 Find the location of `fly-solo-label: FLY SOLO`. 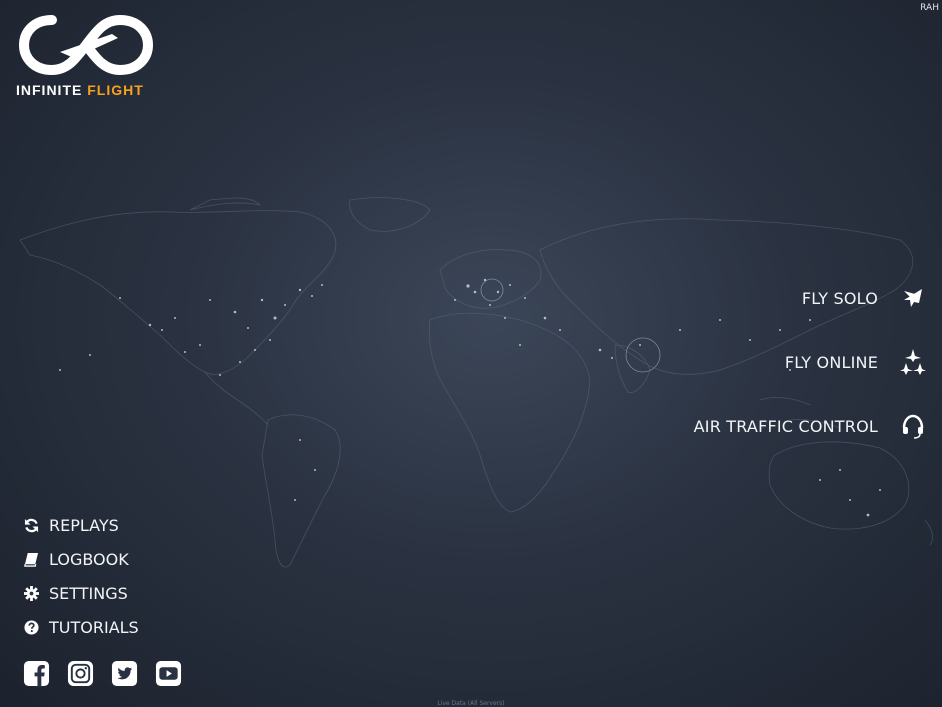

fly-solo-label: FLY SOLO is located at coordinates (839, 298).